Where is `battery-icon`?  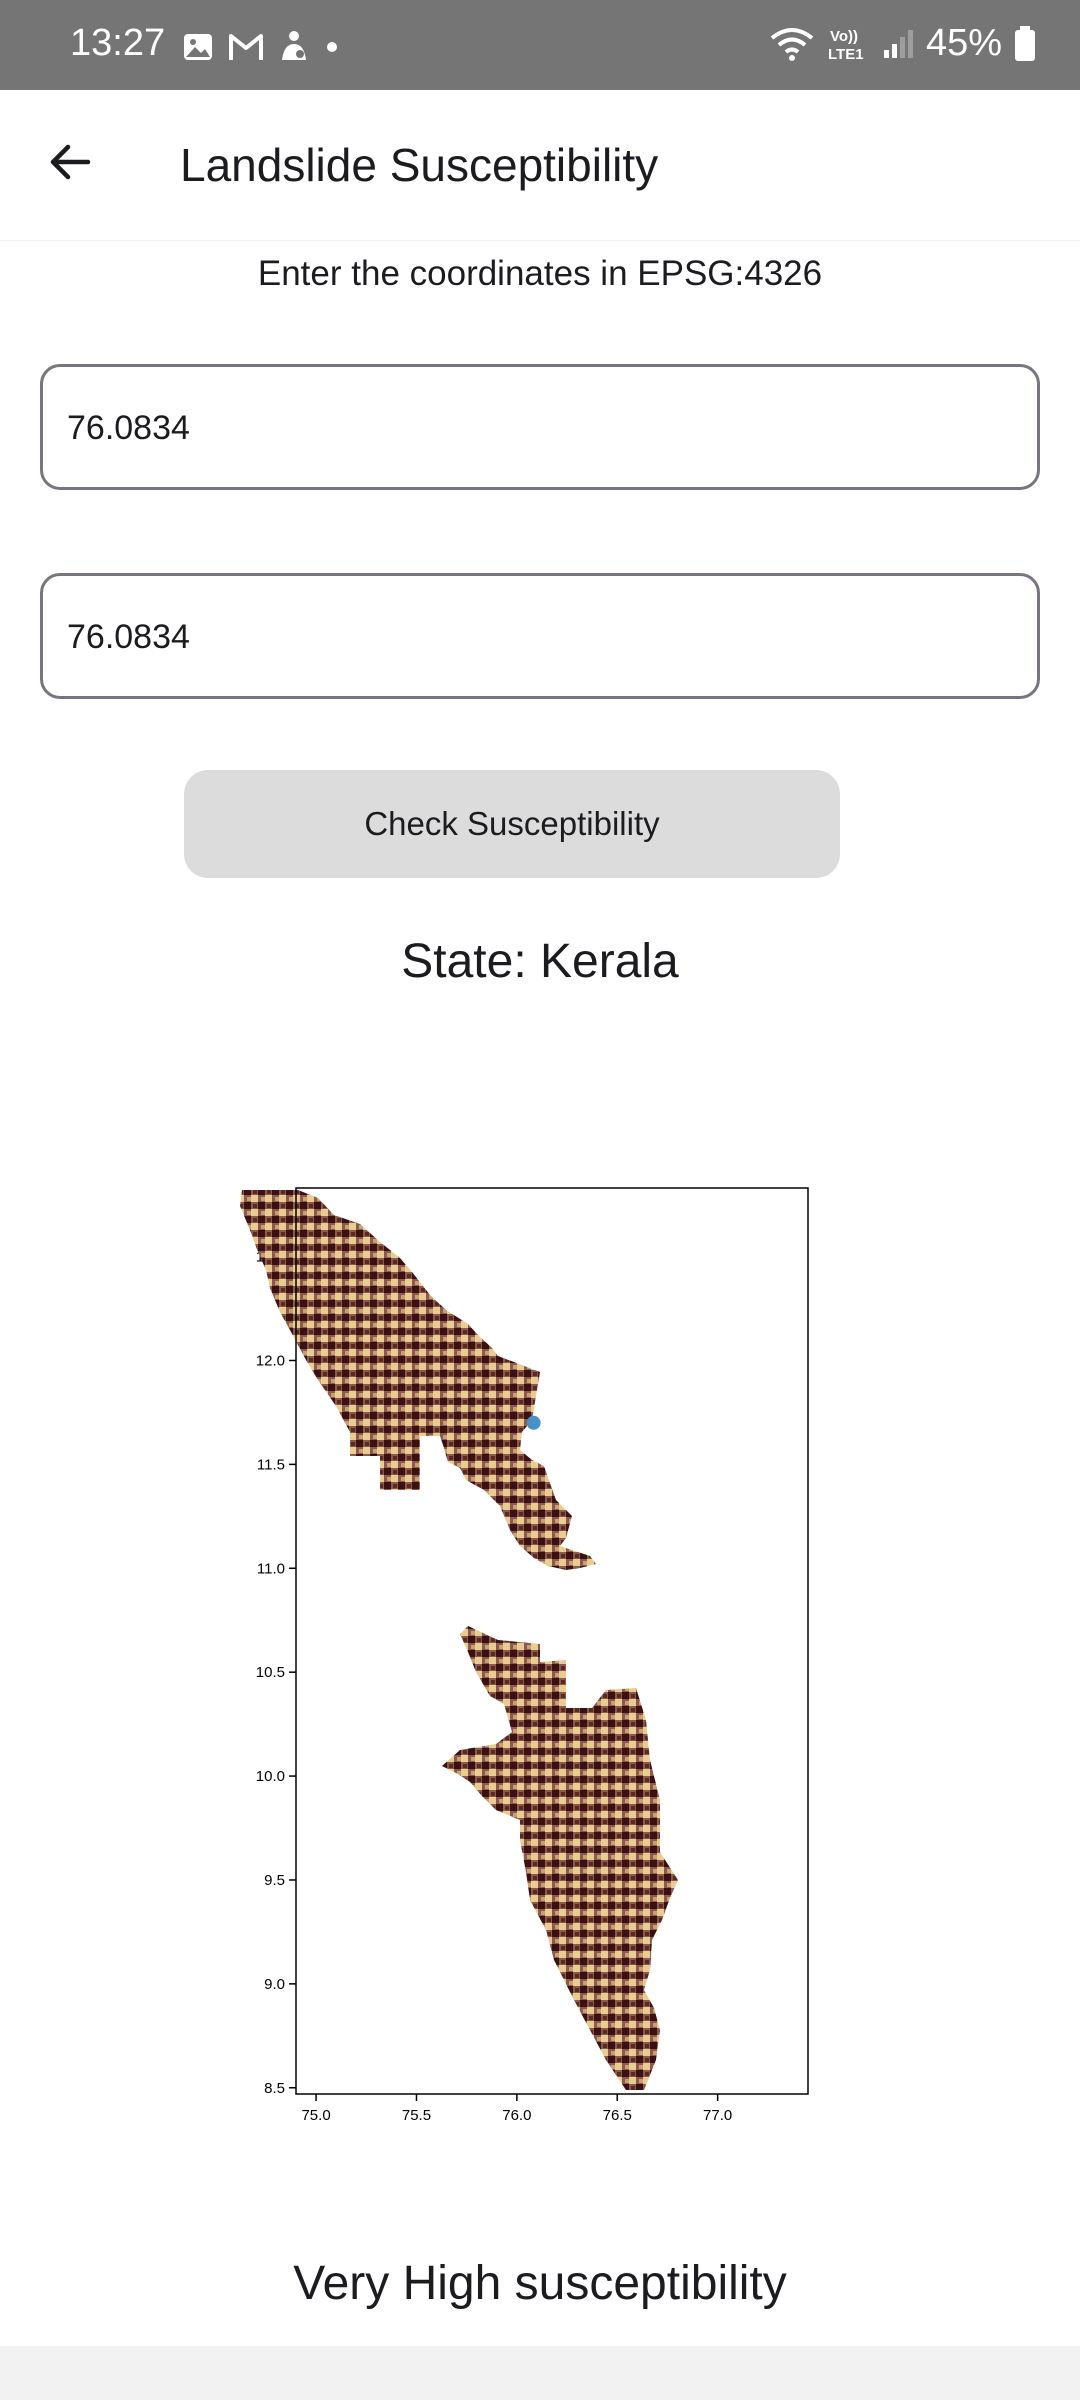
battery-icon is located at coordinates (1025, 43).